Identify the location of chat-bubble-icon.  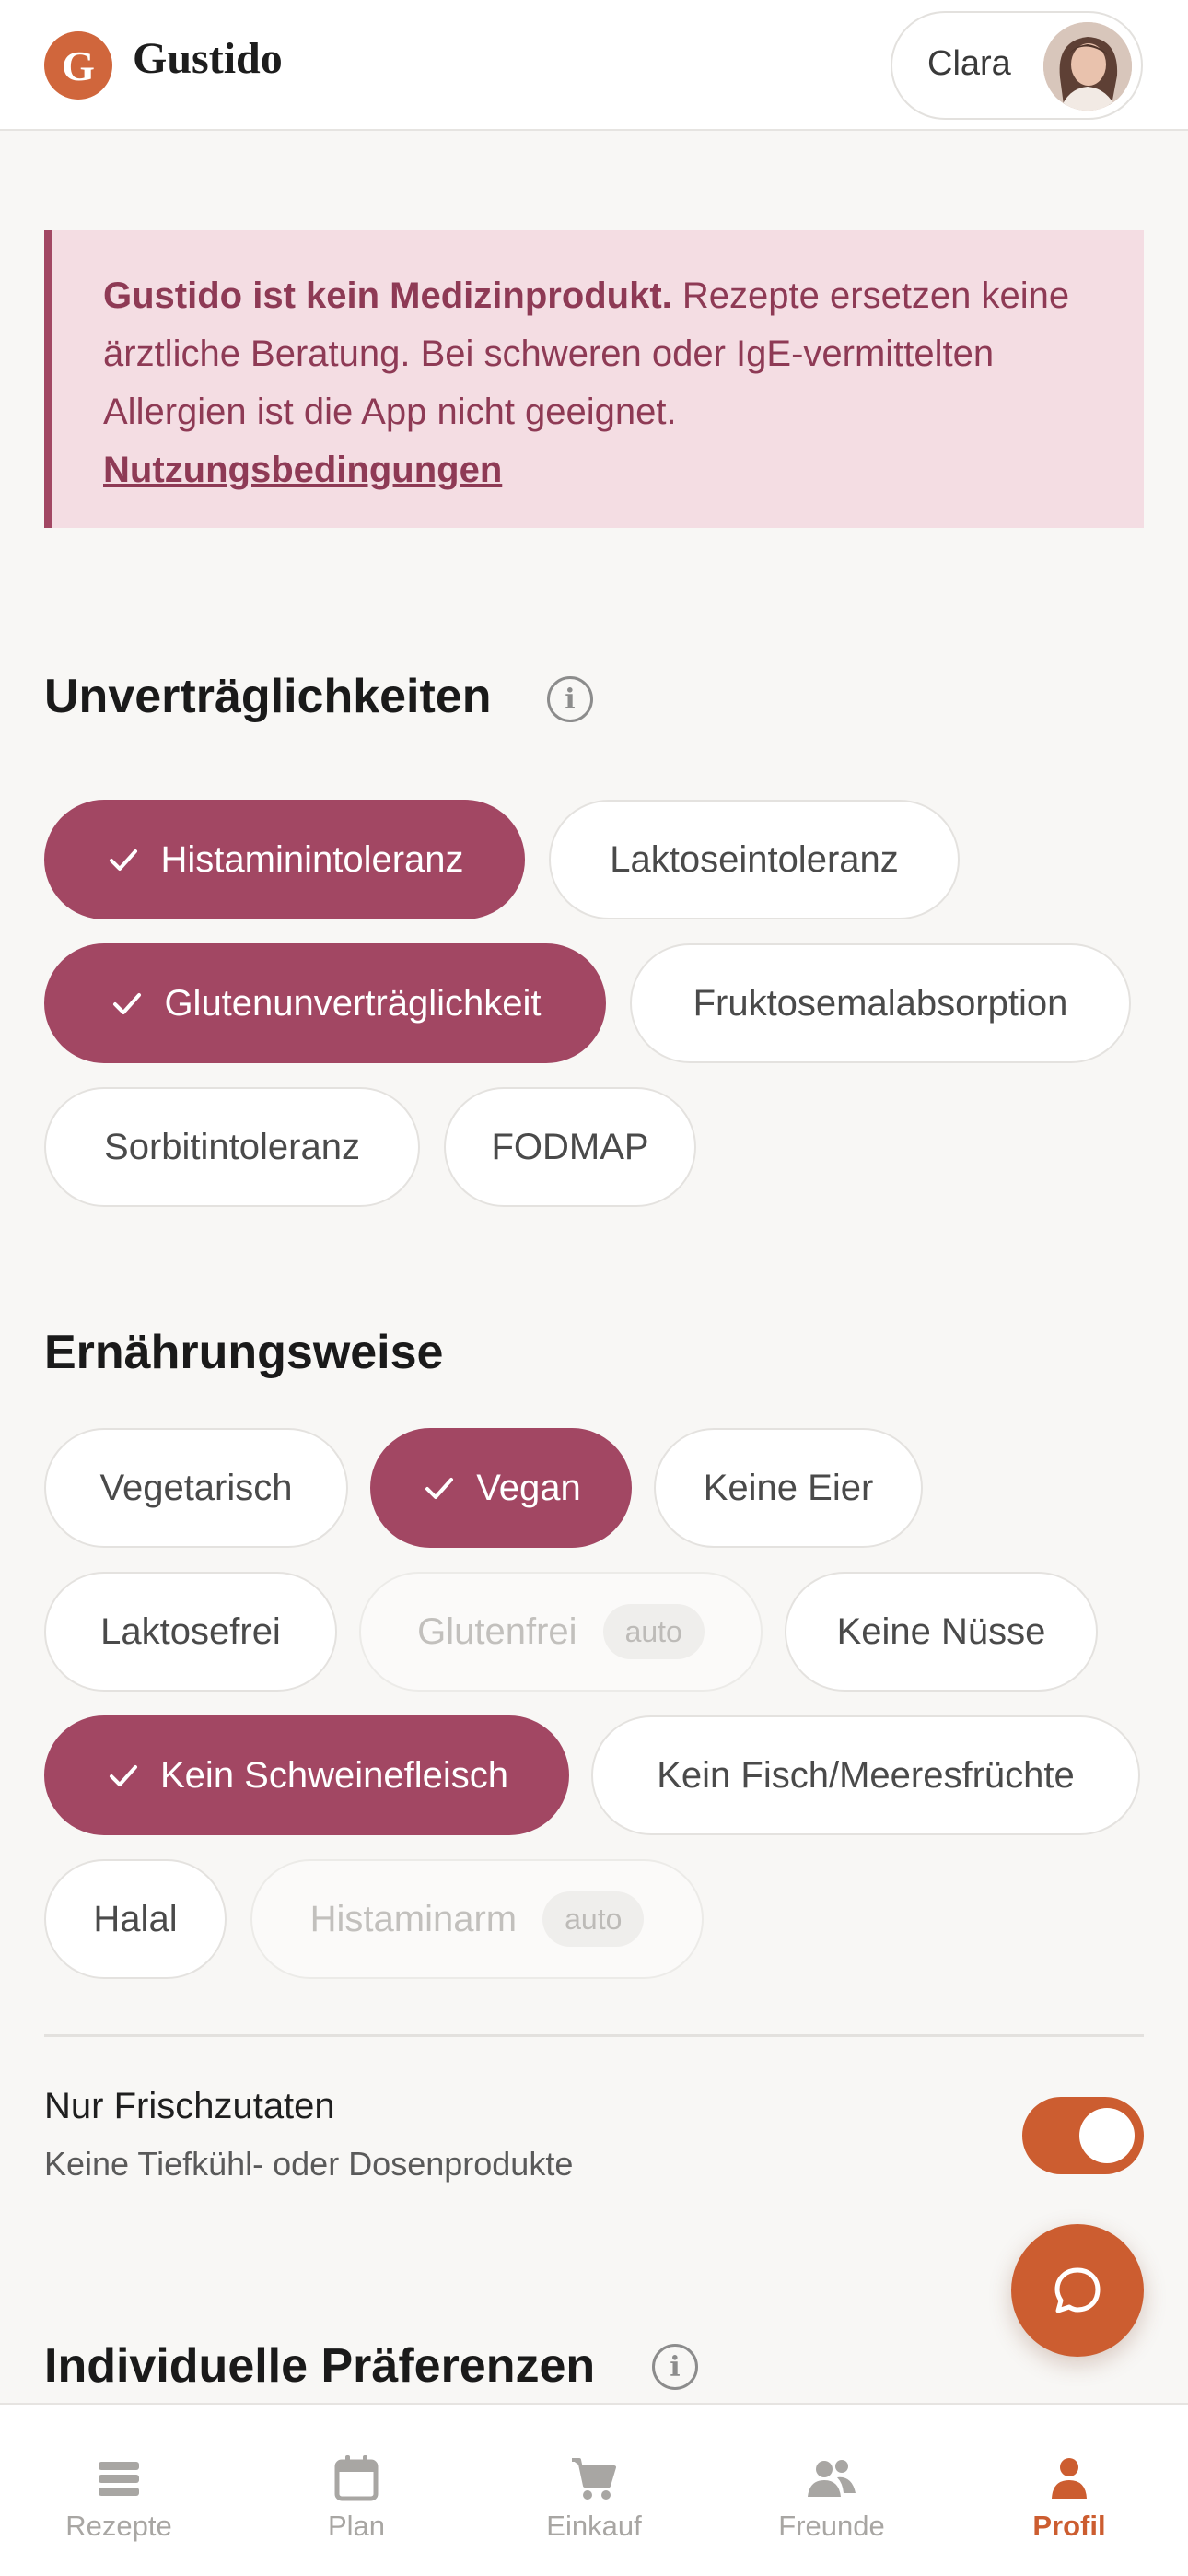
(1077, 2290).